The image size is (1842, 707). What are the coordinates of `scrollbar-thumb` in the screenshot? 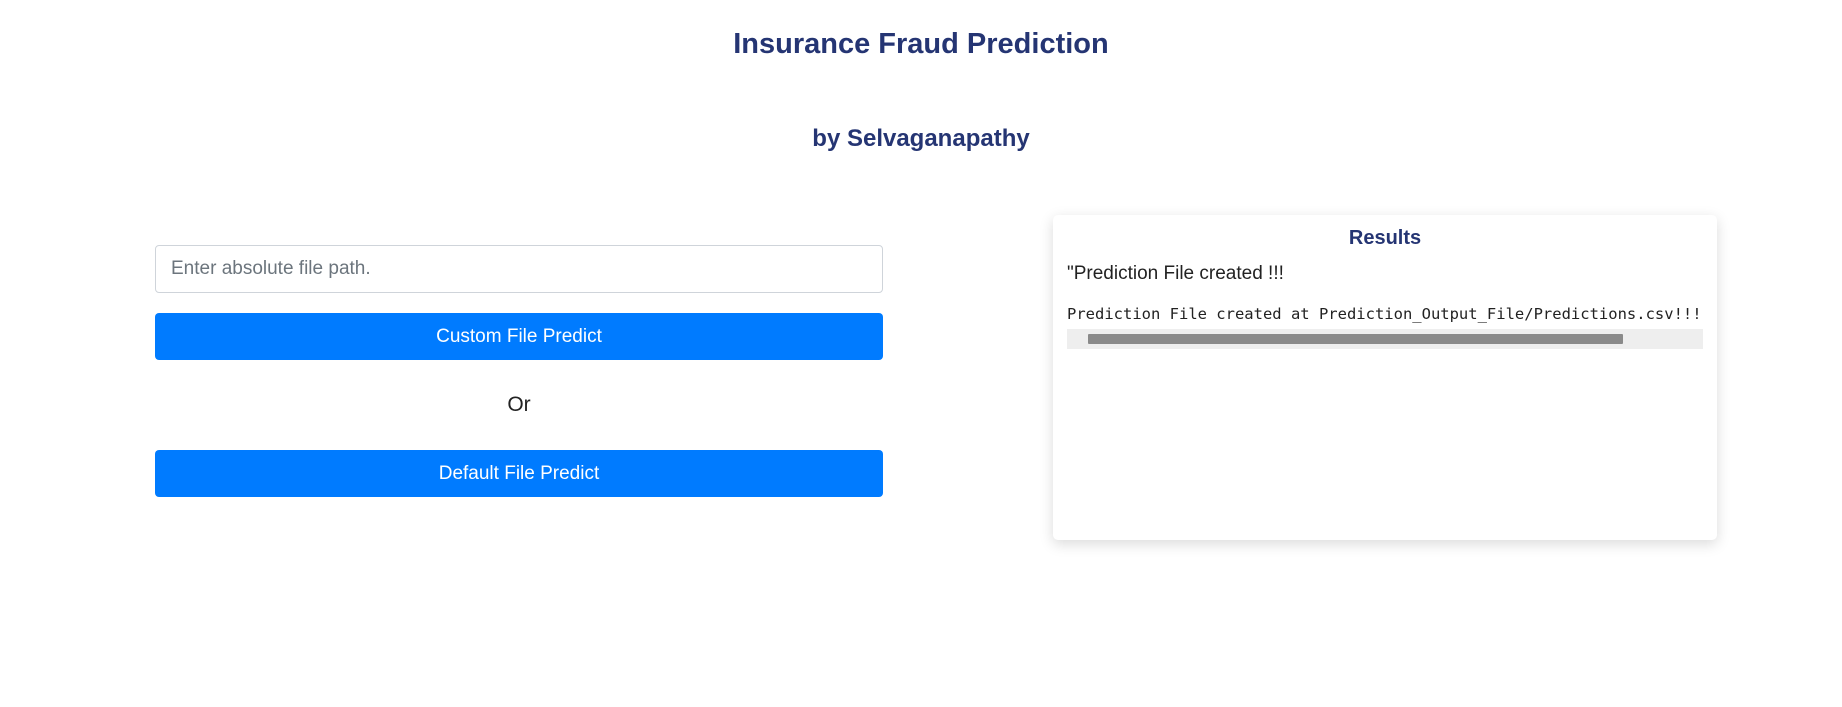 It's located at (1355, 339).